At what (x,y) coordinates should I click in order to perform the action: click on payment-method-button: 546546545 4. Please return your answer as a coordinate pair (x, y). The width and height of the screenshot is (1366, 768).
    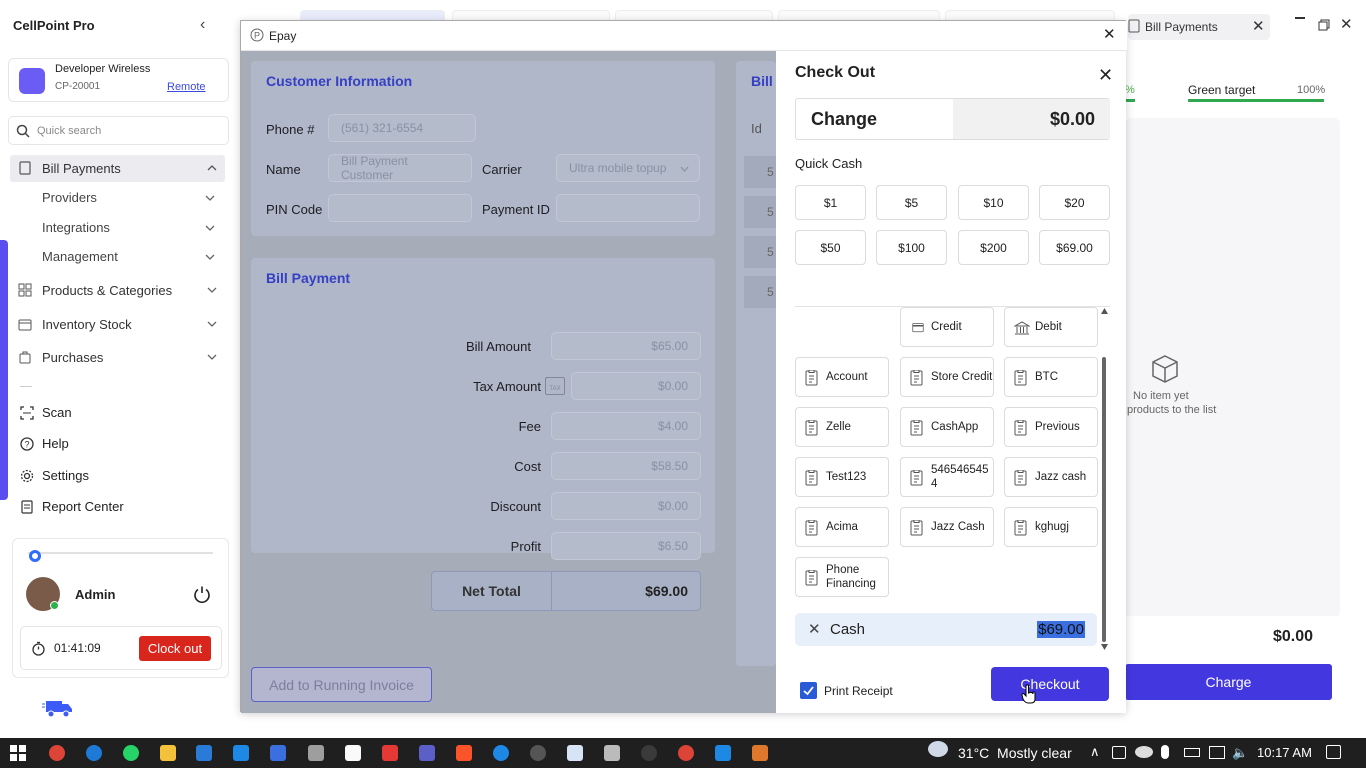
    Looking at the image, I should click on (947, 477).